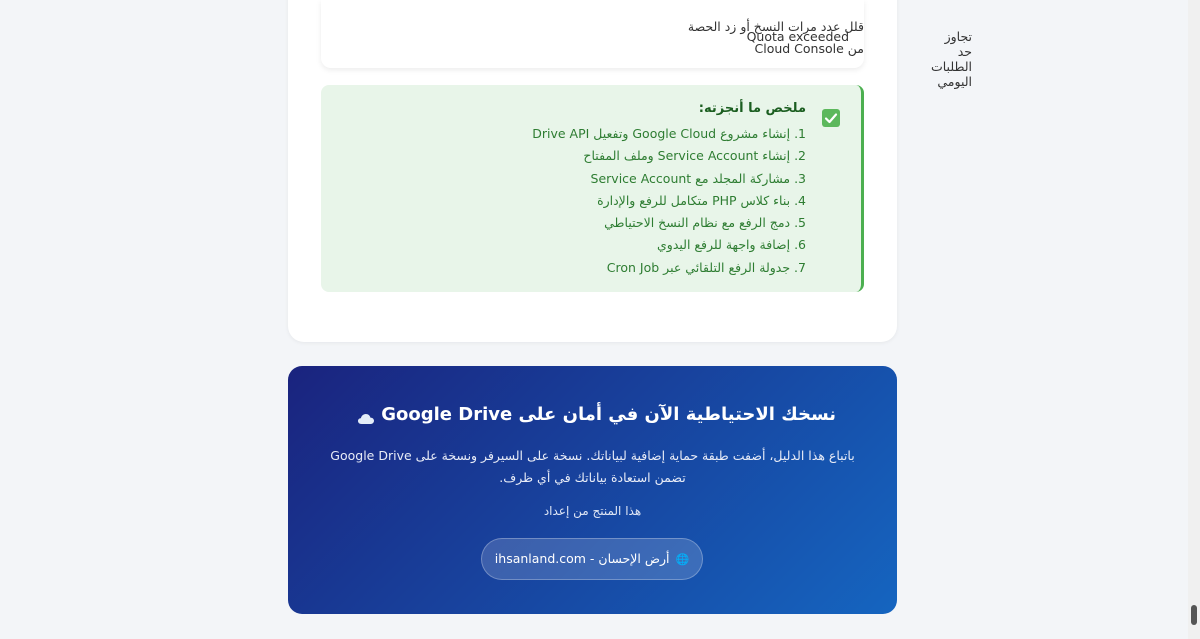 This screenshot has width=1200, height=639. What do you see at coordinates (698, 178) in the screenshot?
I see `summary-item: 3. مشاركة المجلد مع Service Account` at bounding box center [698, 178].